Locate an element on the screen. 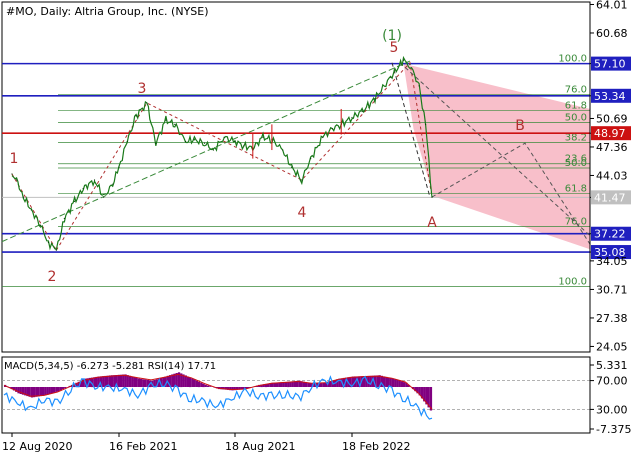 The height and width of the screenshot is (461, 640). y-tick-label: 24.05 is located at coordinates (612, 346).